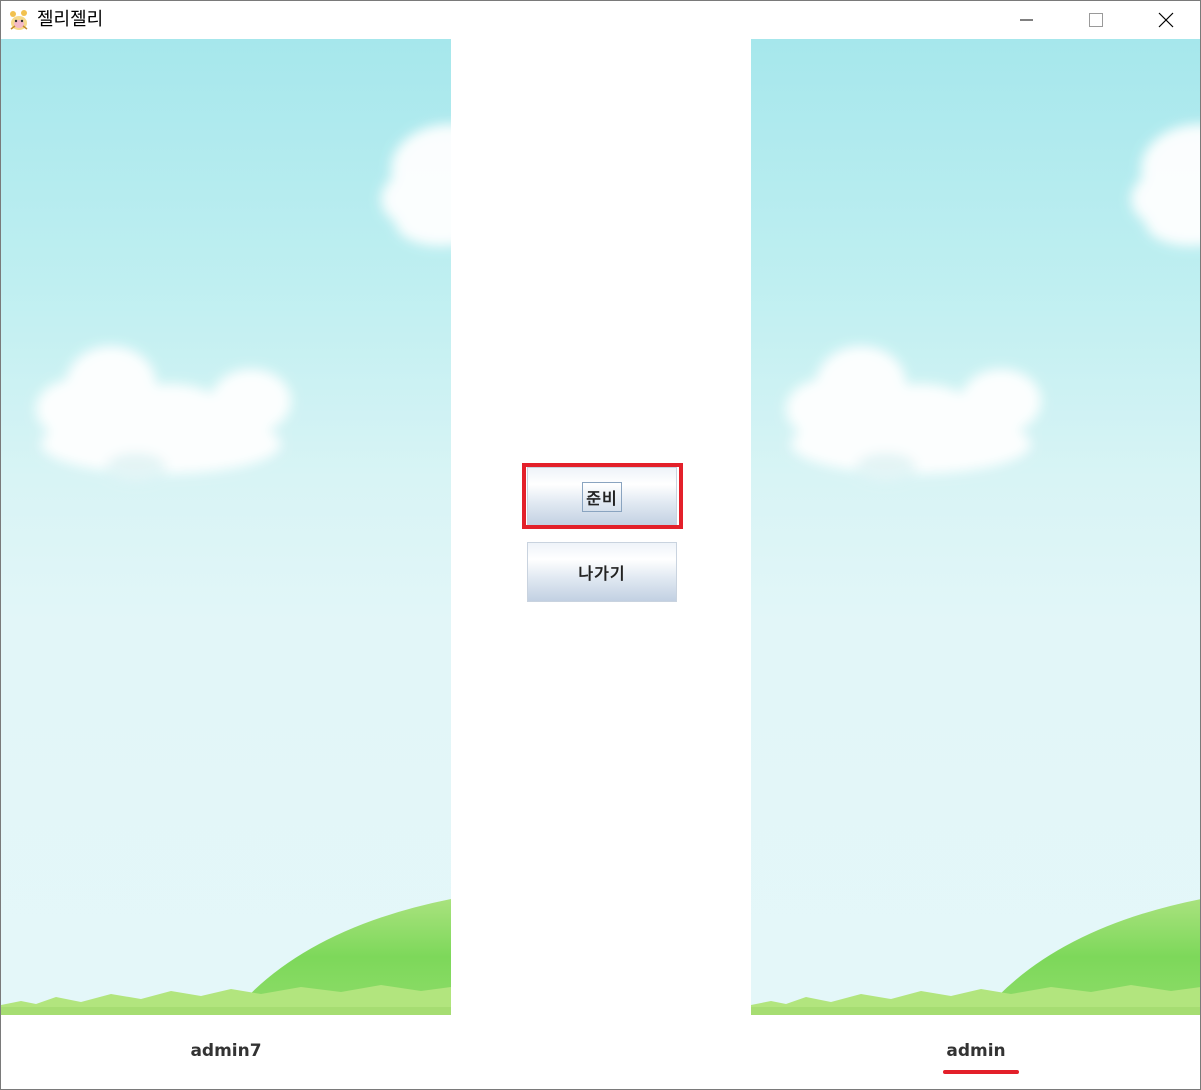 Image resolution: width=1201 pixels, height=1090 pixels. I want to click on maximize-button, so click(1095, 20).